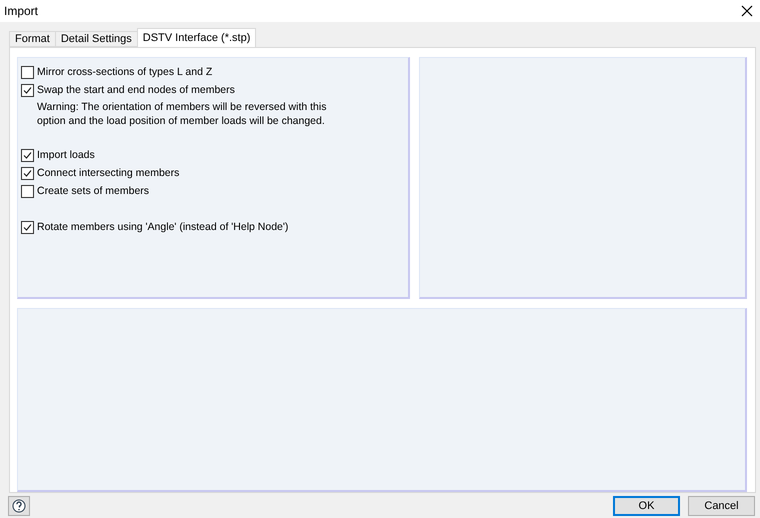  I want to click on close-button, so click(747, 11).